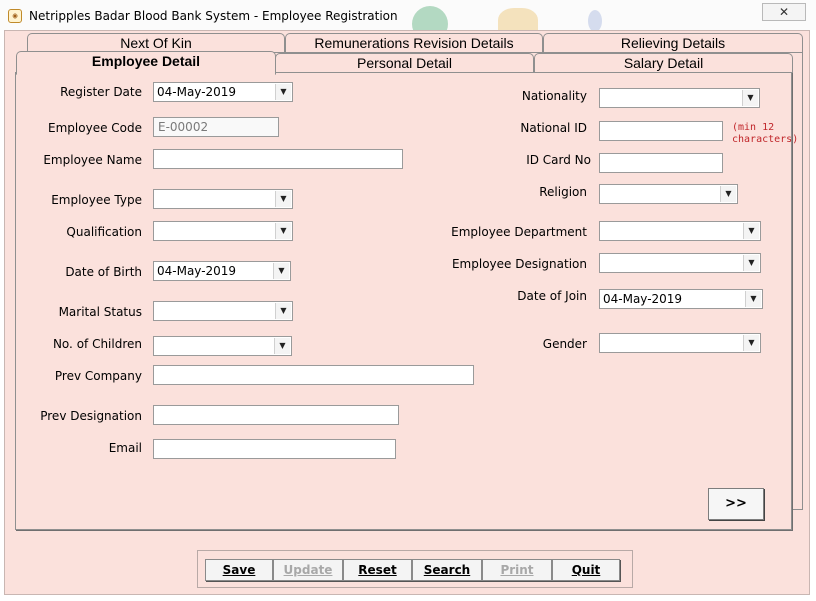  I want to click on national-id-hint-line2: characters), so click(765, 139).